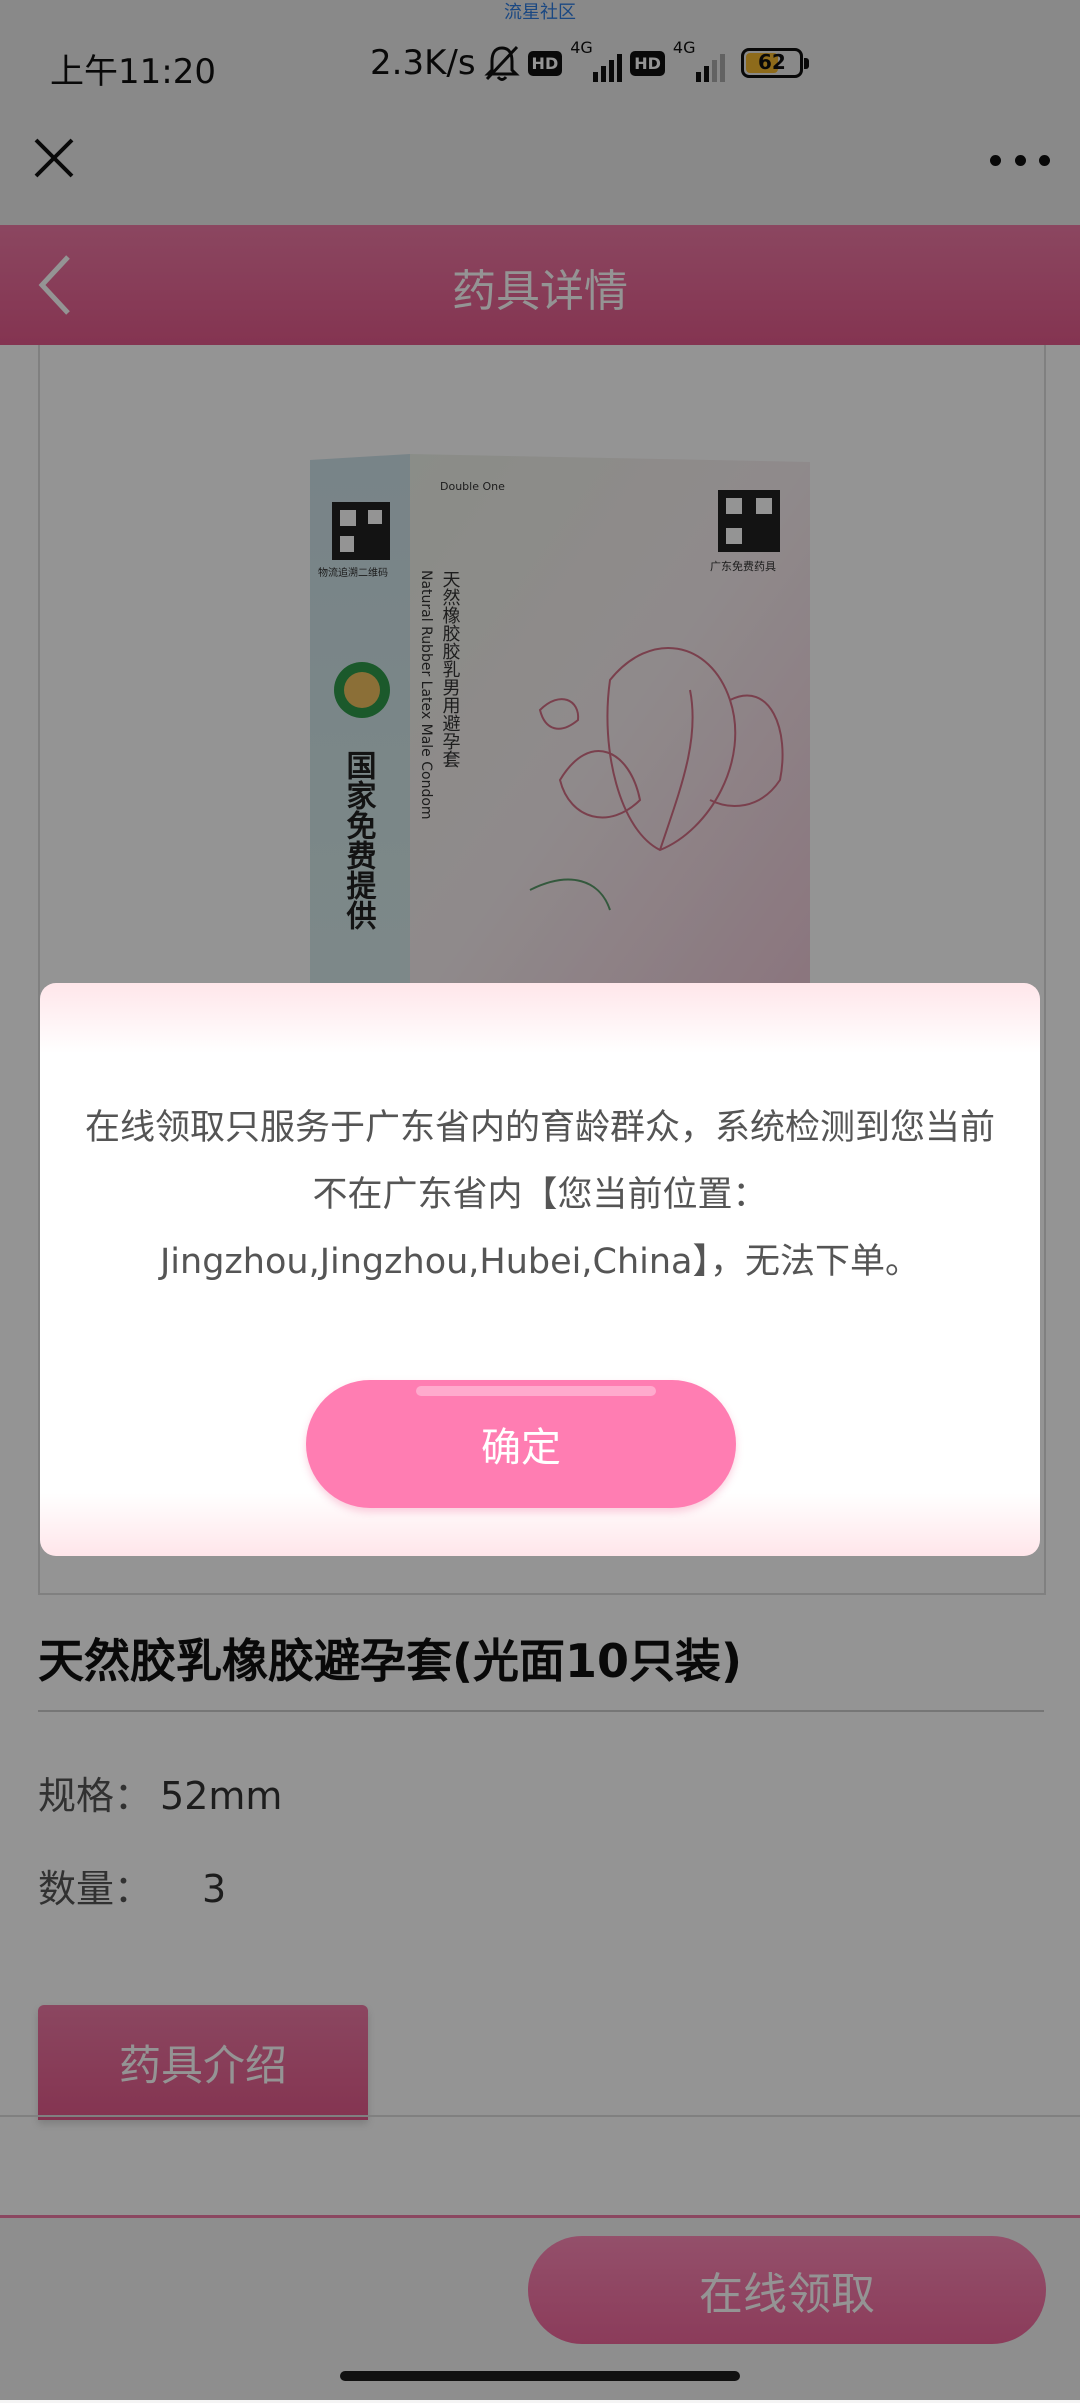 The height and width of the screenshot is (2403, 1080). I want to click on confirm-button: 确定, so click(521, 1444).